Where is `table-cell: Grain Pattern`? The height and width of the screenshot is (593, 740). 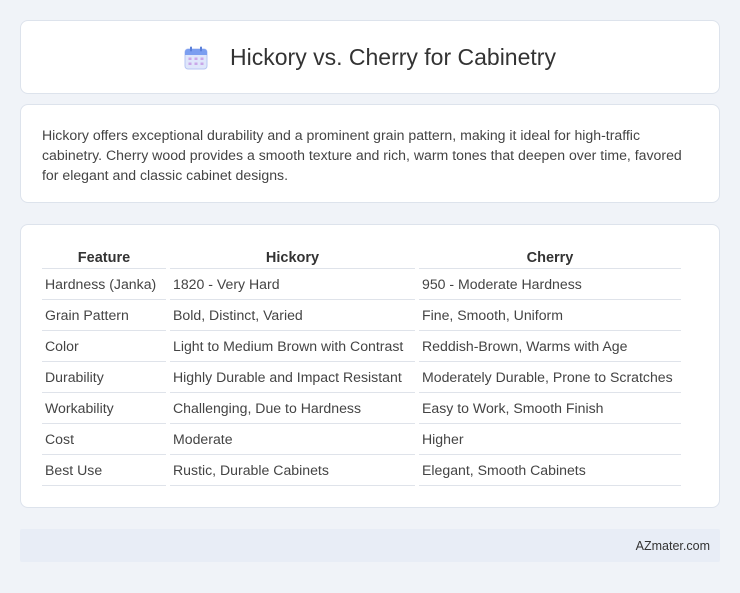 table-cell: Grain Pattern is located at coordinates (104, 315).